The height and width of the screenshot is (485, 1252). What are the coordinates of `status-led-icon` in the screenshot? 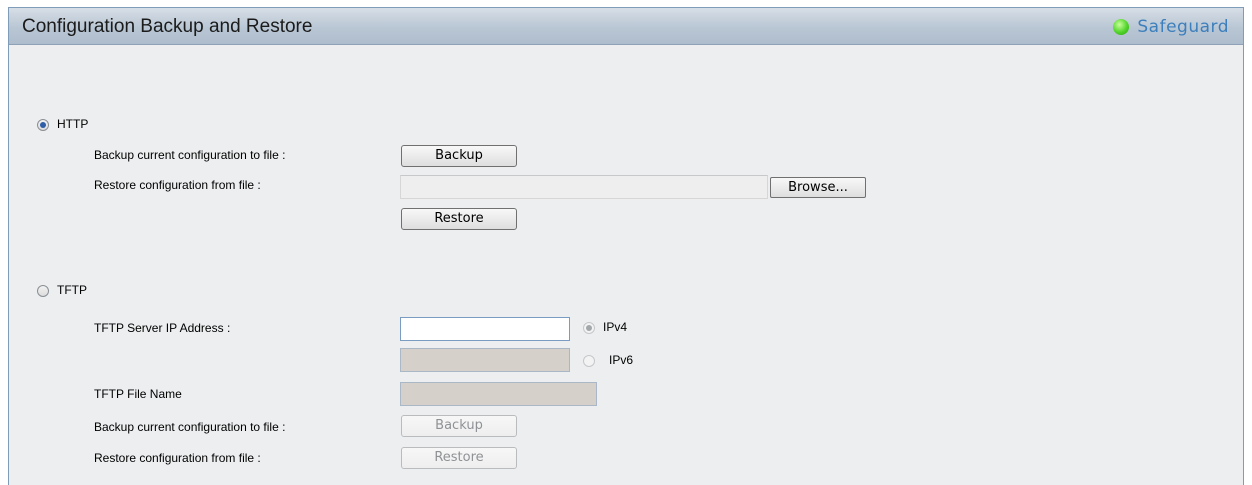 It's located at (1121, 27).